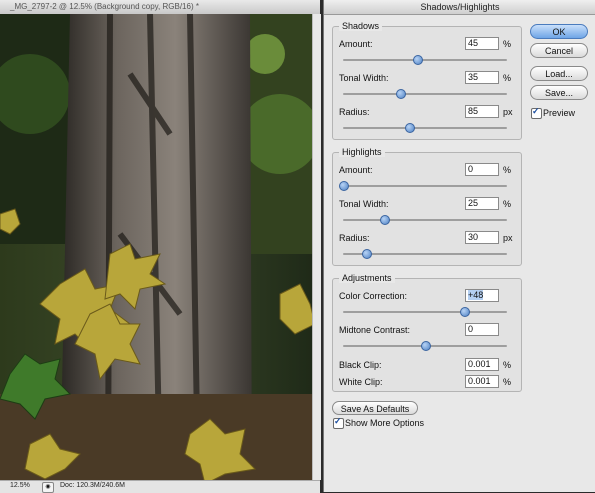  Describe the element at coordinates (482, 111) in the screenshot. I see `shadows-radius-field: 85` at that location.